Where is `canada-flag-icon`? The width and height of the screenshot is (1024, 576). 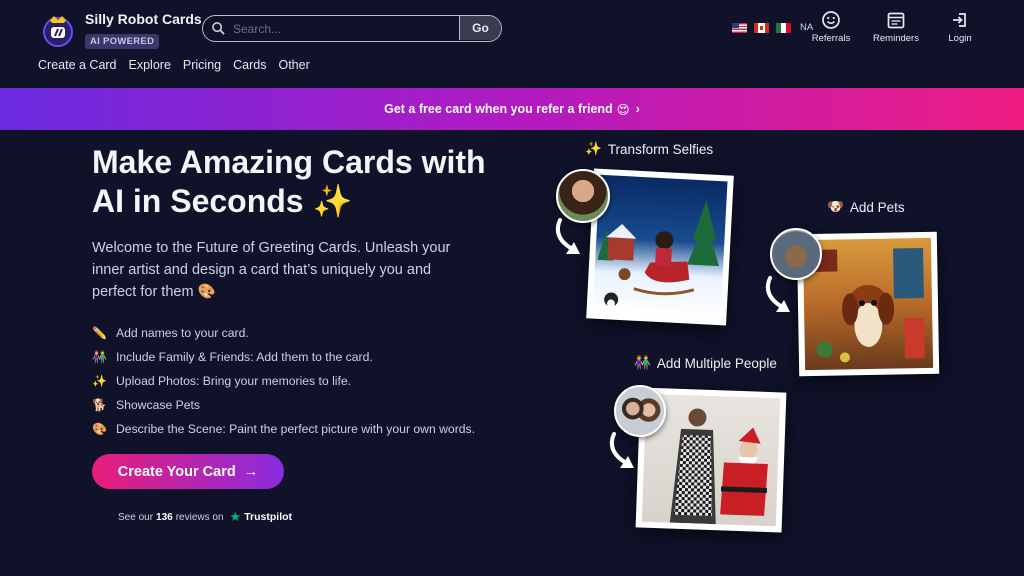
canada-flag-icon is located at coordinates (761, 27).